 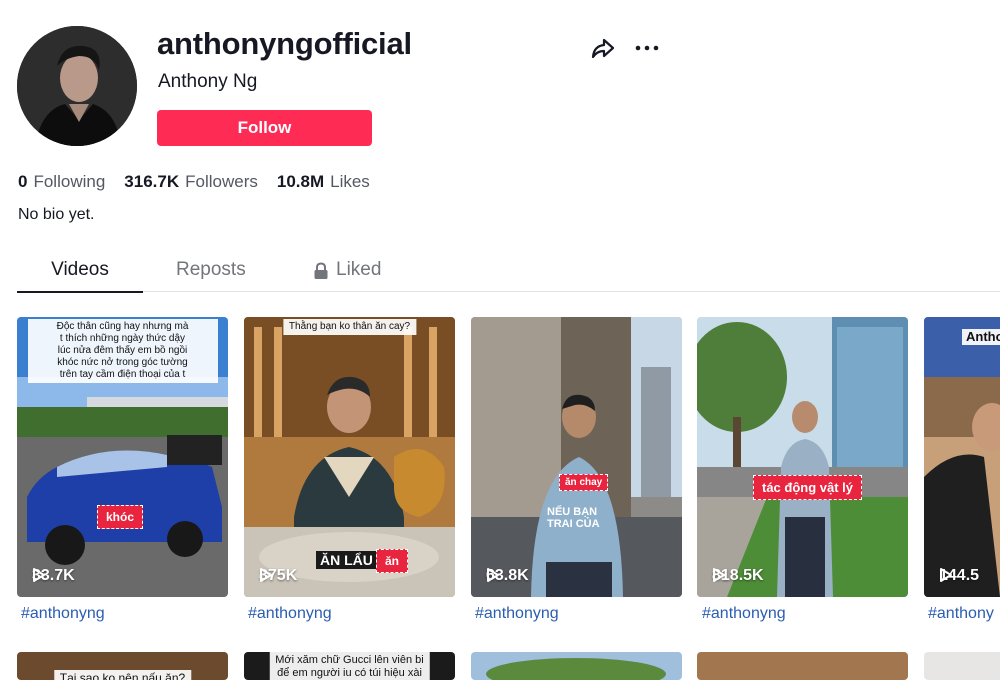 I want to click on video-subtitle: ĂN LẨU, so click(x=346, y=560).